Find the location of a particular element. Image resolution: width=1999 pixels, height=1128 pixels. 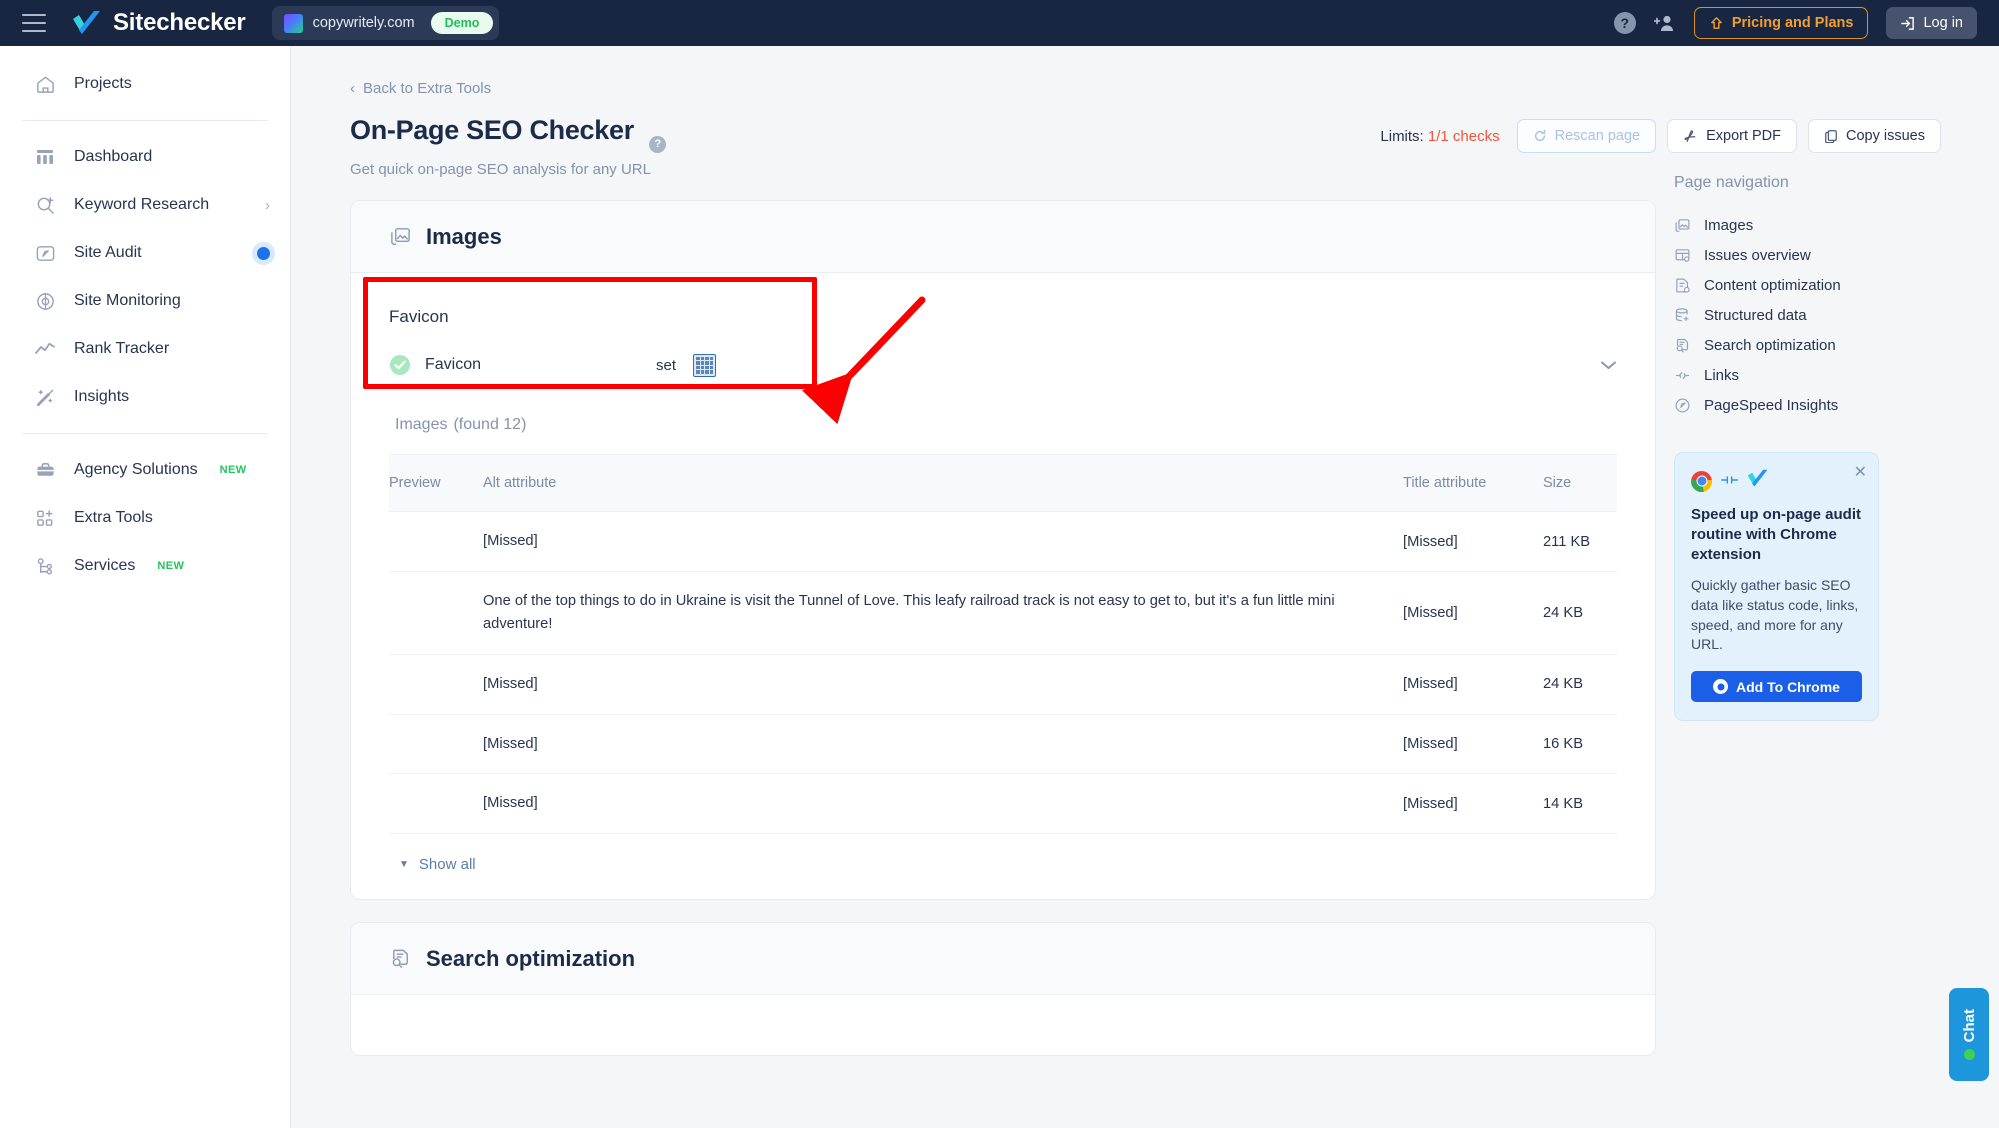

title-help-icon: ? is located at coordinates (658, 144).